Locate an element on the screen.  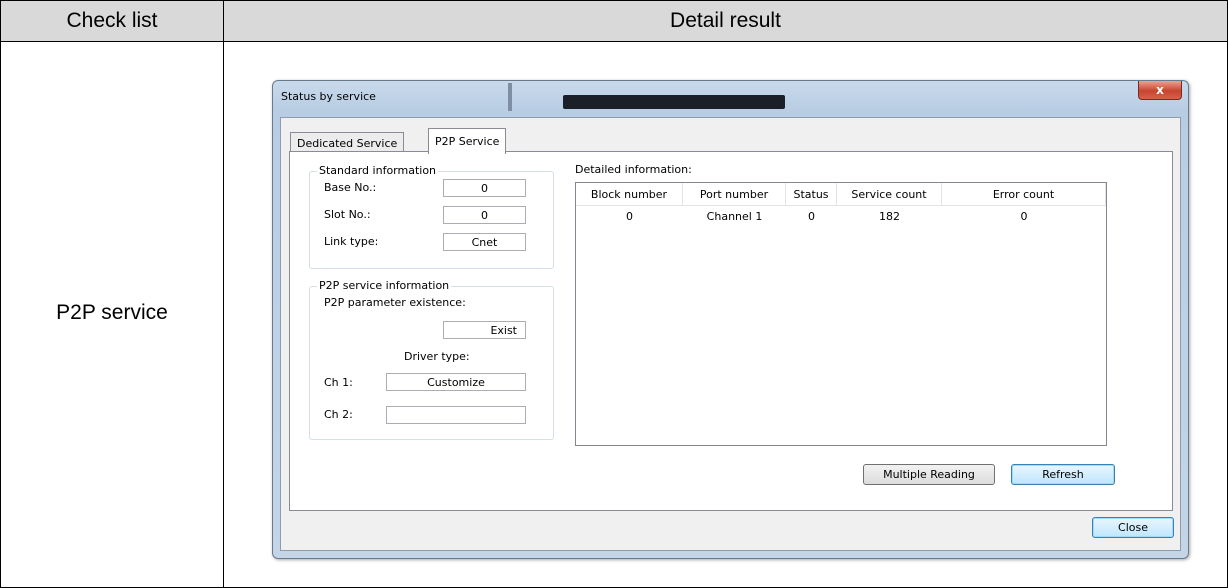
column-header-port-number: Port number is located at coordinates (734, 194).